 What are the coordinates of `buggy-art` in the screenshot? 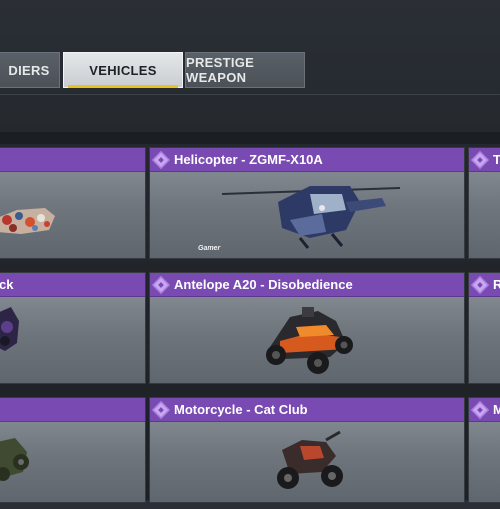 It's located at (309, 340).